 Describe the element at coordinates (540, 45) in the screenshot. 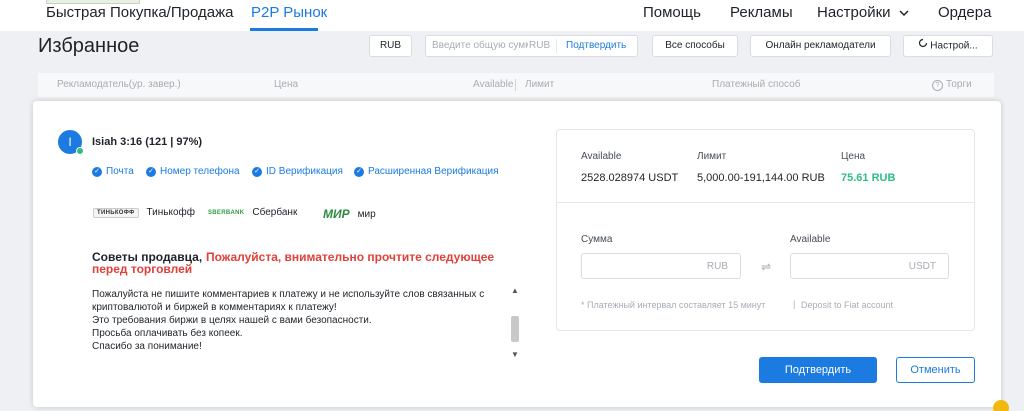

I see `amount-currency: RUB` at that location.